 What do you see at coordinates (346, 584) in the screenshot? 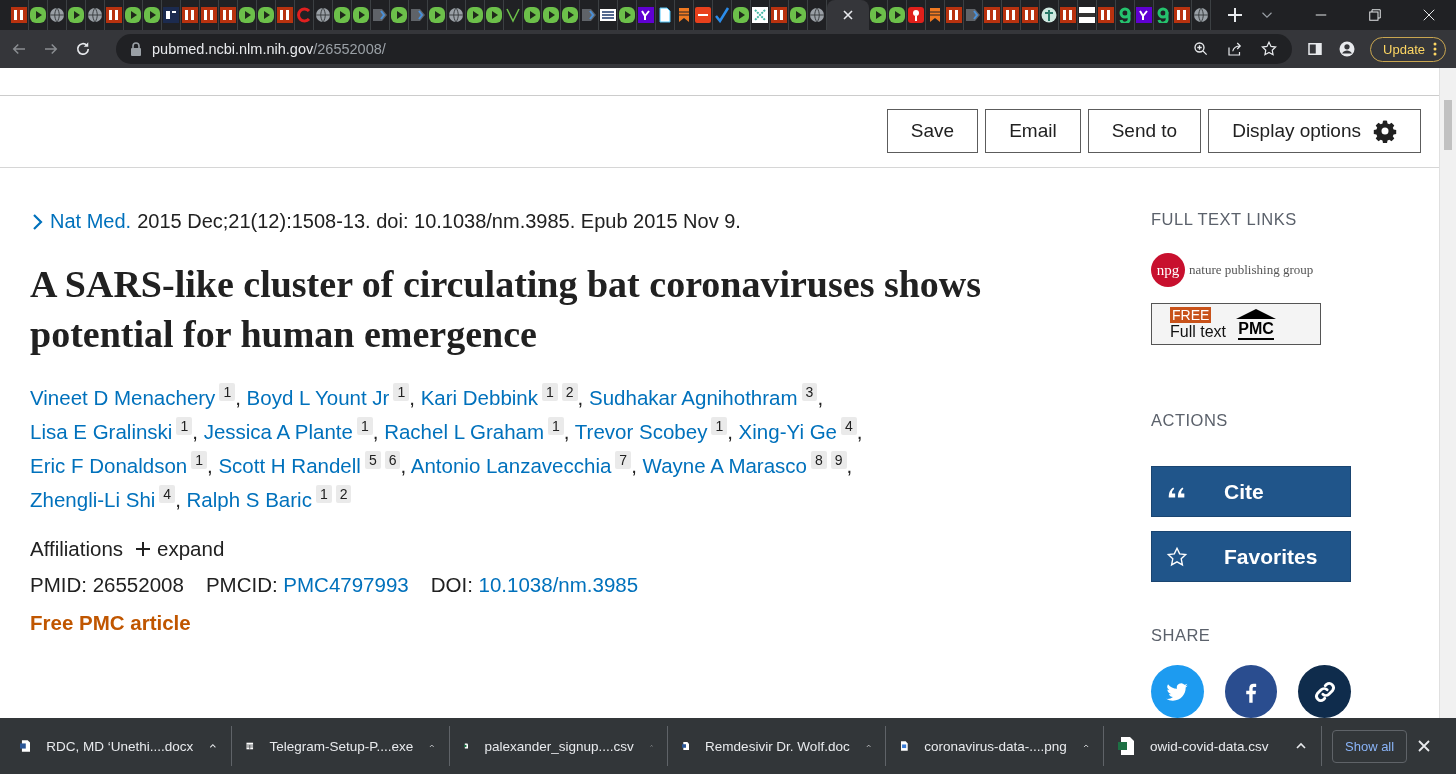
I see `identifier-link: PMC4797993` at bounding box center [346, 584].